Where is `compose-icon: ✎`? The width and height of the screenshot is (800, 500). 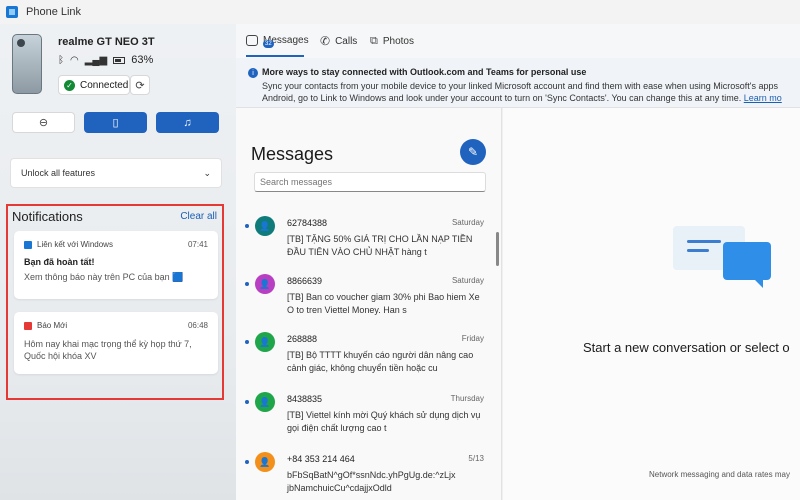 compose-icon: ✎ is located at coordinates (473, 152).